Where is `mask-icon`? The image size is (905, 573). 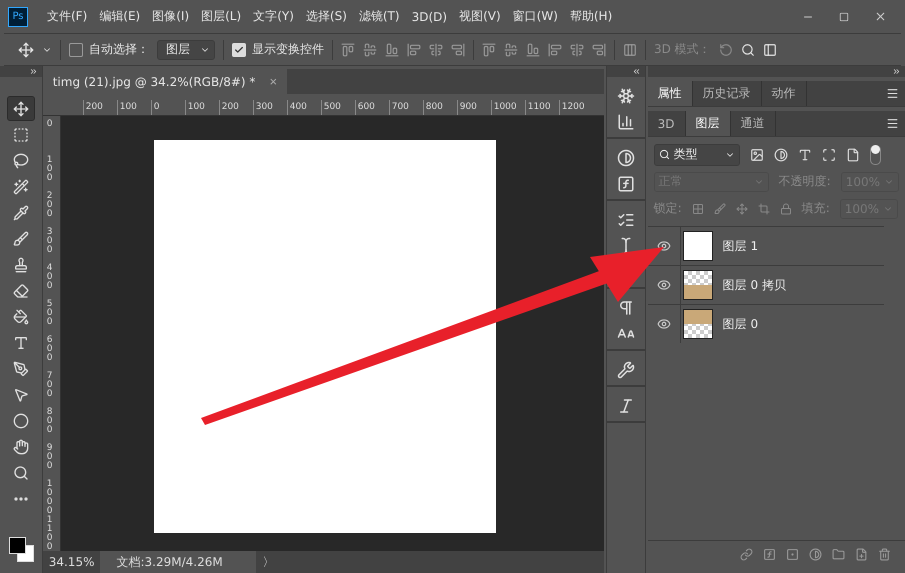
mask-icon is located at coordinates (793, 554).